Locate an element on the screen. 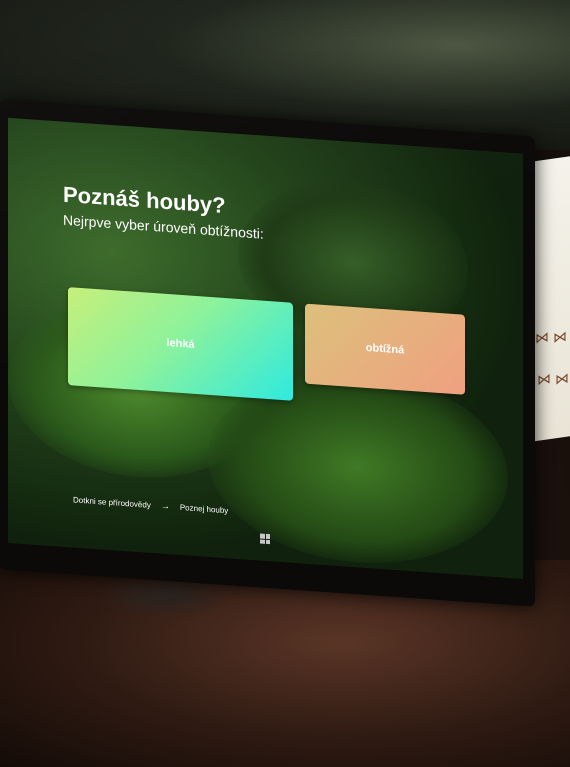 This screenshot has width=570, height=767. easy-level-label: lehká is located at coordinates (180, 343).